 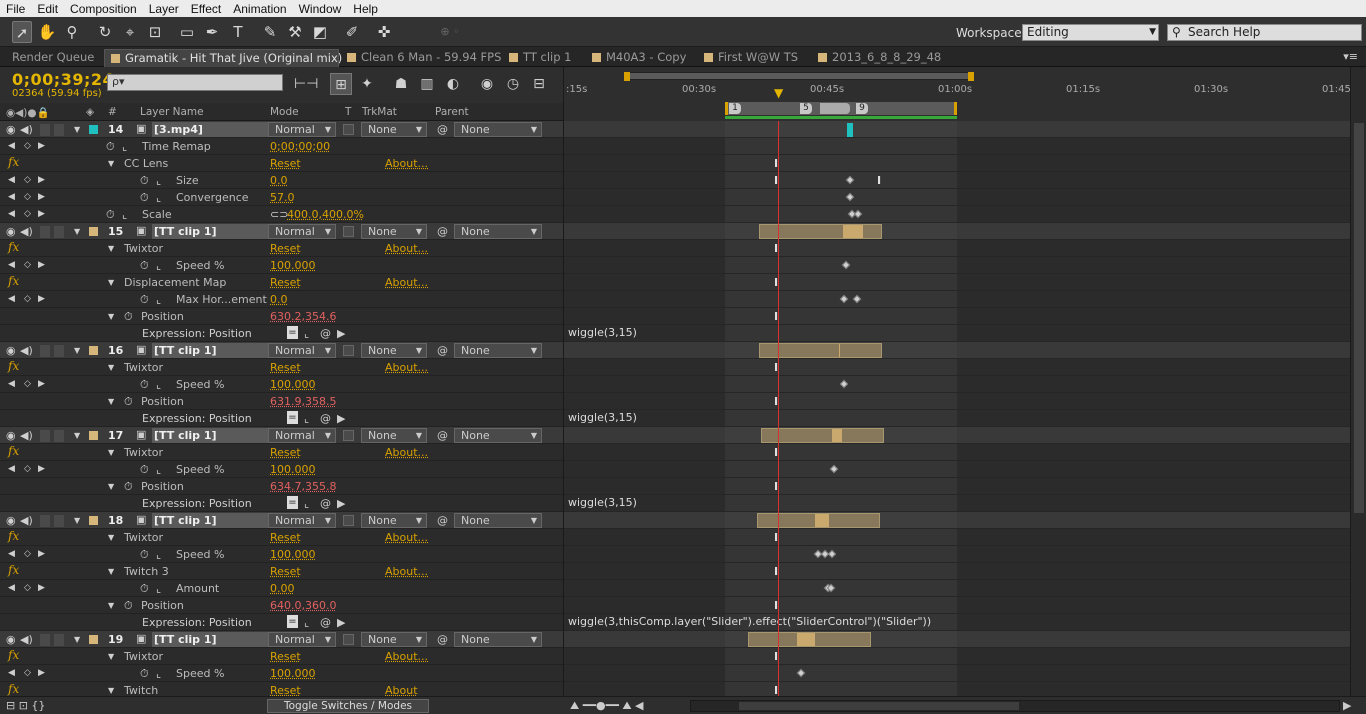 What do you see at coordinates (778, 408) in the screenshot?
I see `current-time-line` at bounding box center [778, 408].